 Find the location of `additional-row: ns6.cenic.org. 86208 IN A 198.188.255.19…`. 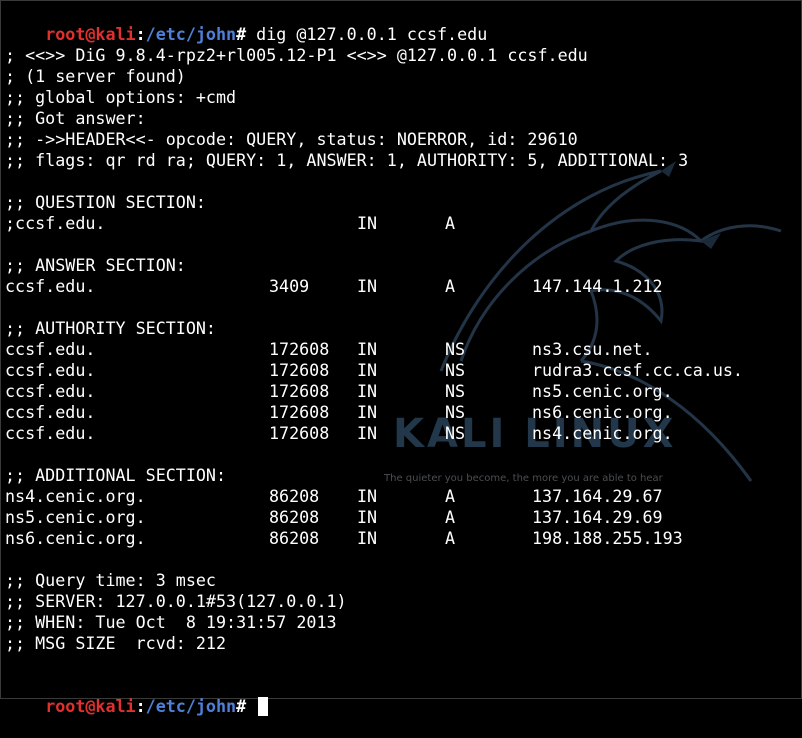

additional-row: ns6.cenic.org. 86208 IN A 198.188.255.19… is located at coordinates (344, 538).